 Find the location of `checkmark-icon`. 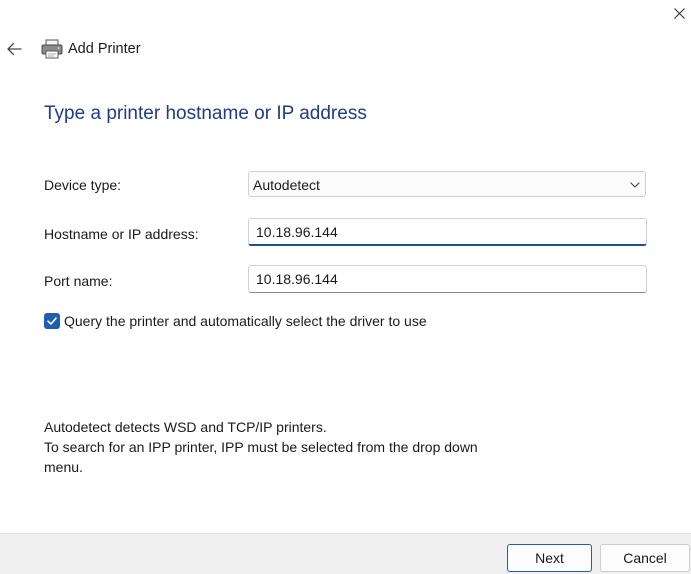

checkmark-icon is located at coordinates (52, 321).